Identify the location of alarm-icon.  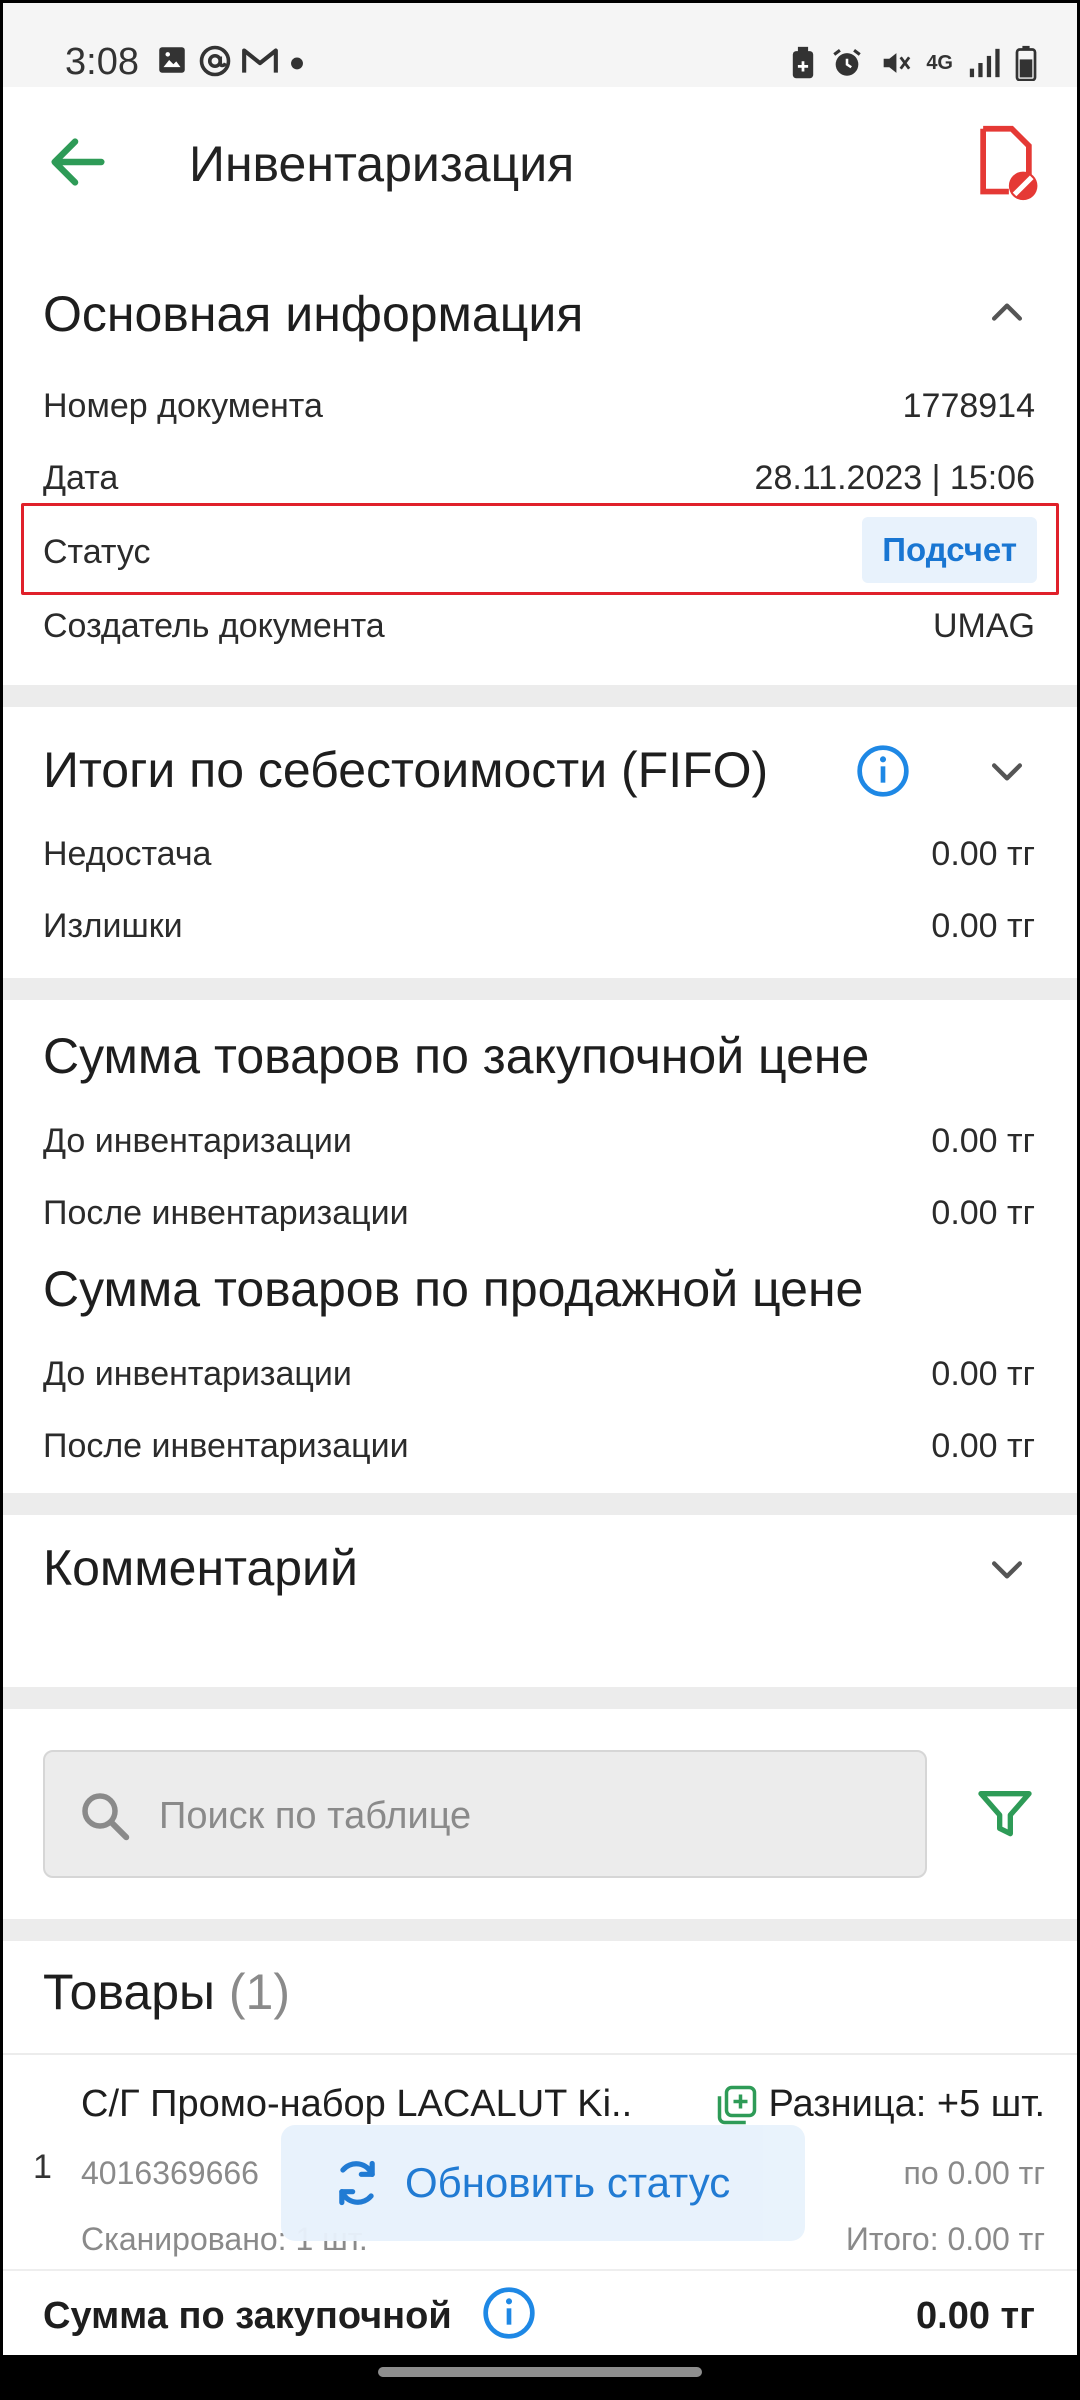
(847, 62).